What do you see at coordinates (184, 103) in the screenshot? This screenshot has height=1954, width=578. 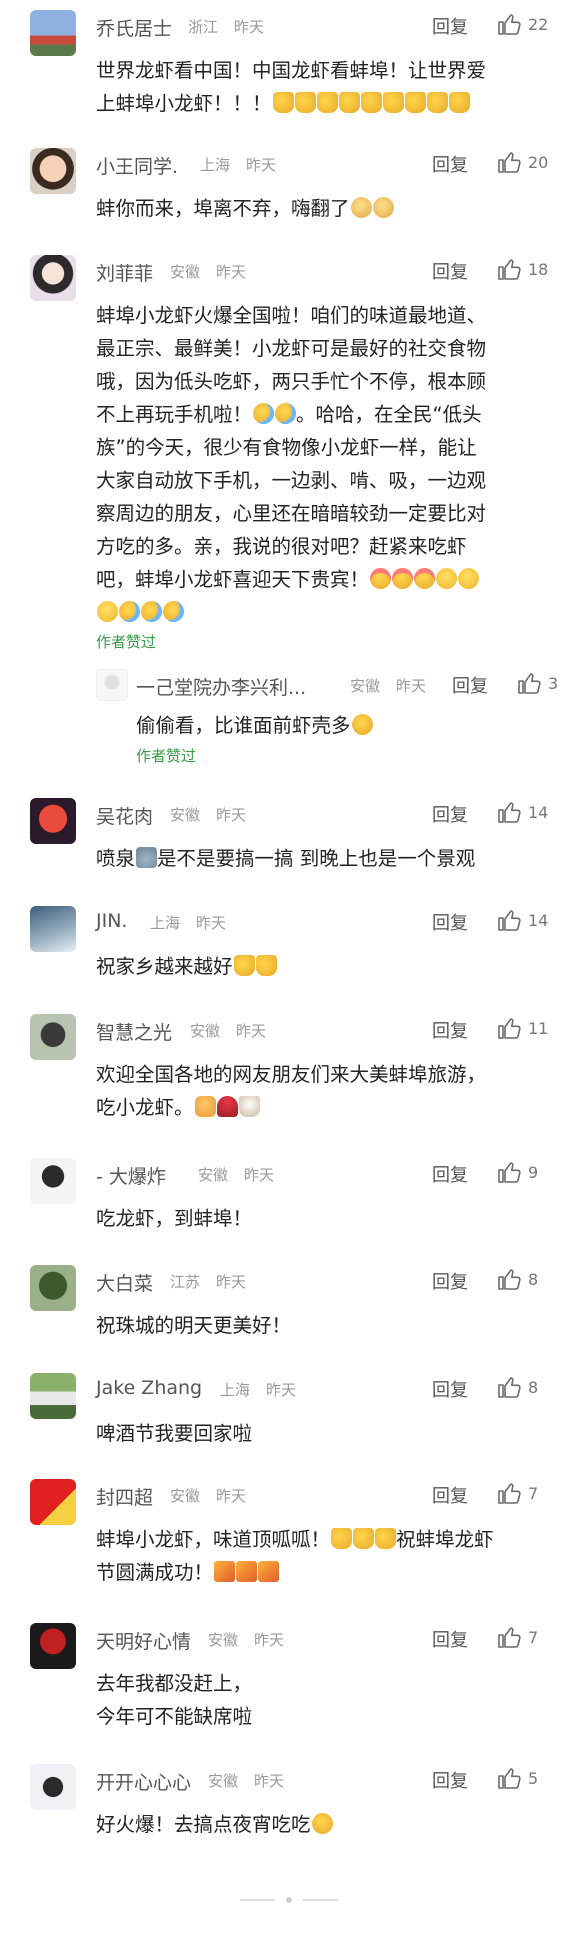 I see `comment-line-text: 上蚌埠小龙虾！！！` at bounding box center [184, 103].